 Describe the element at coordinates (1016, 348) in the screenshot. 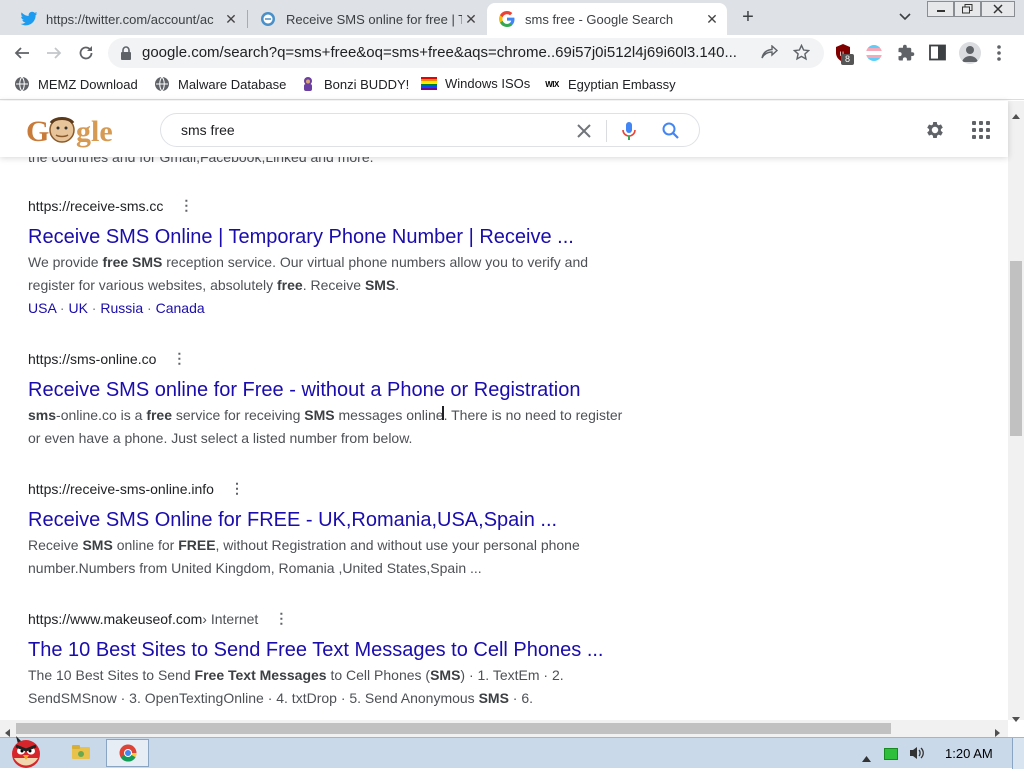

I see `vertical-scroll-thumb` at that location.